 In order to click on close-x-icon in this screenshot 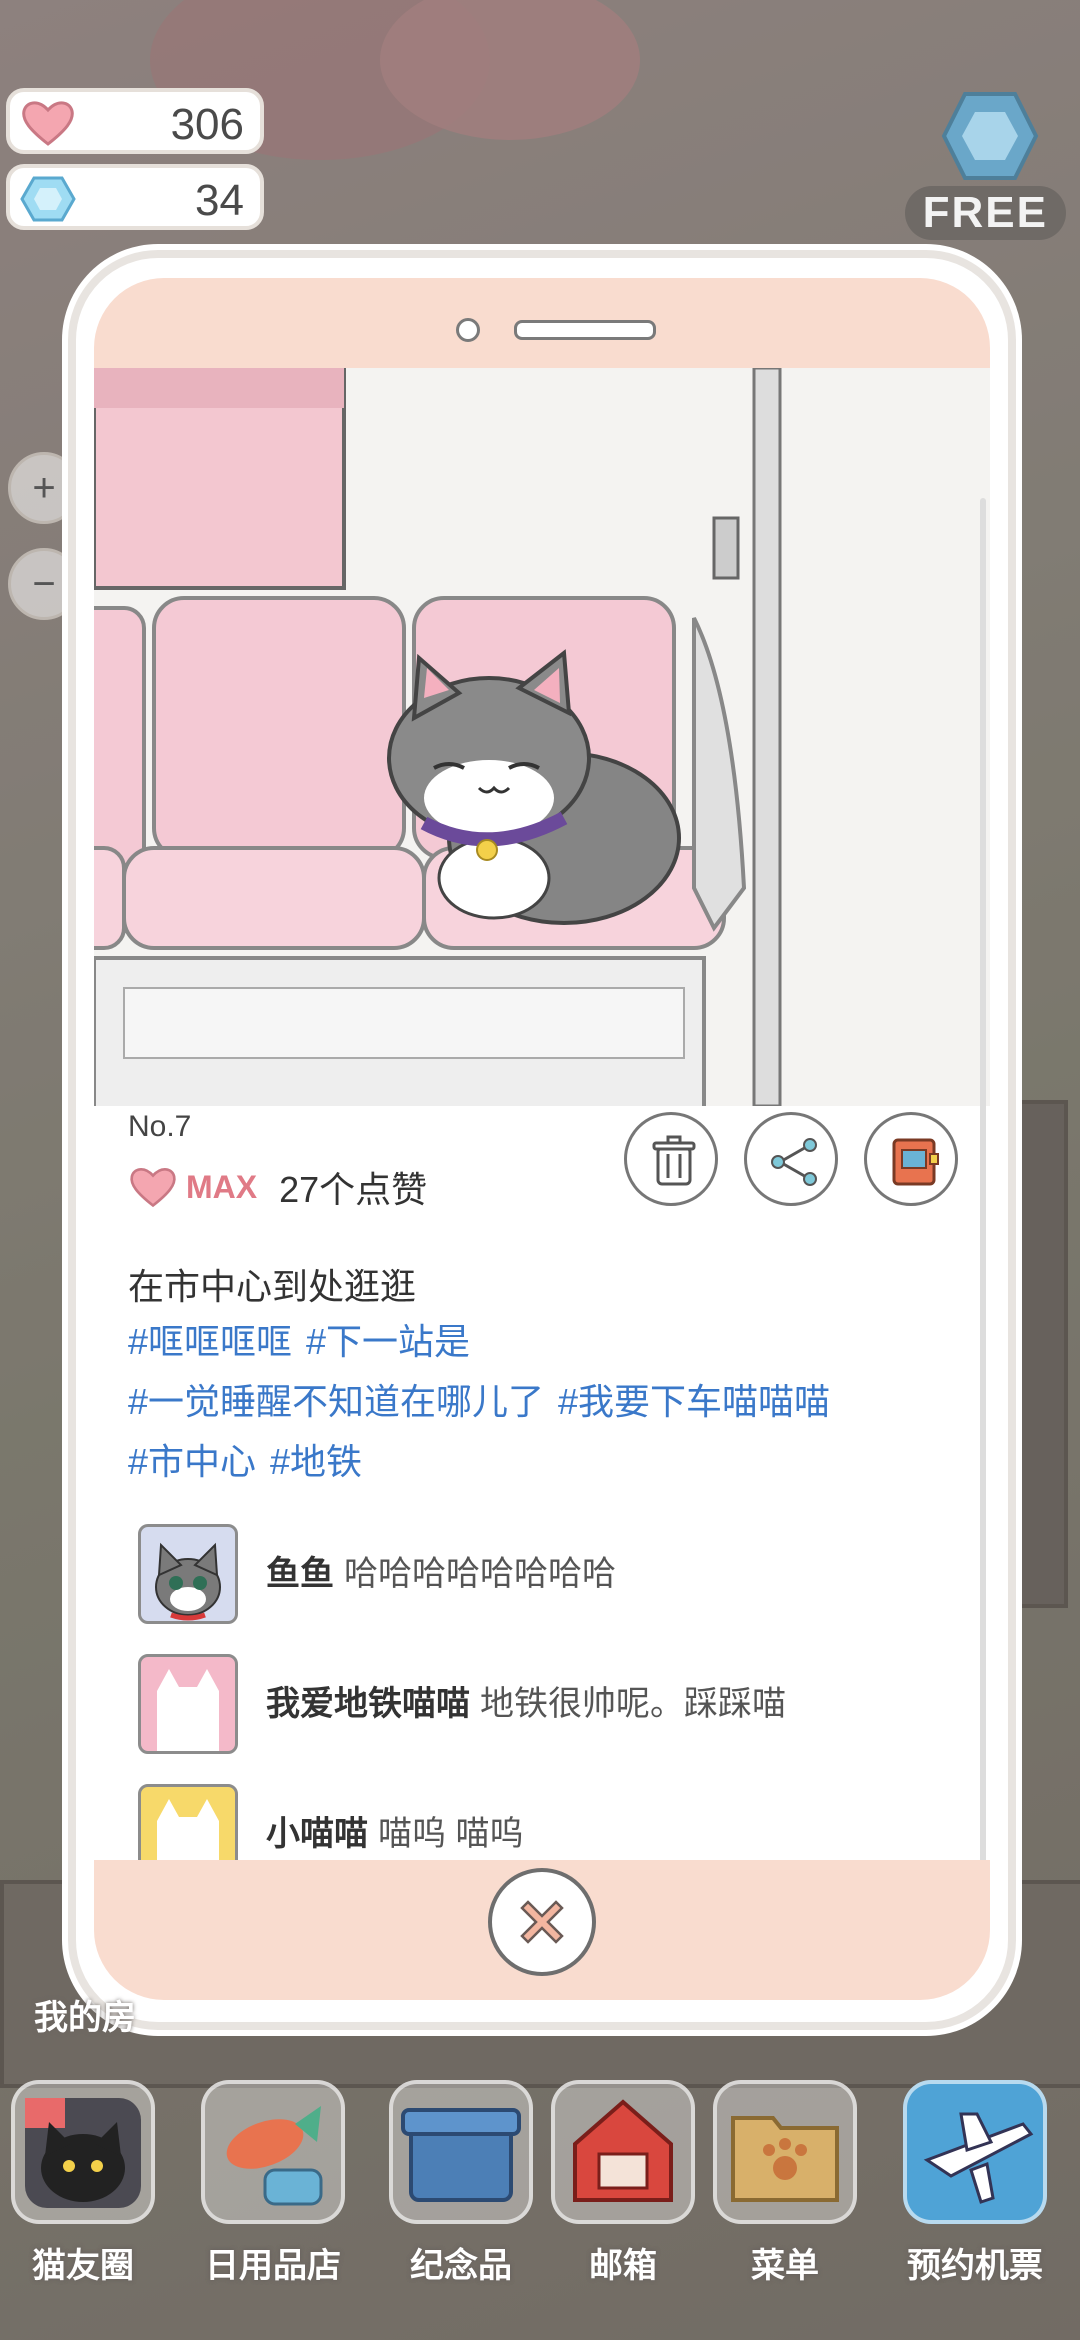, I will do `click(542, 1922)`.